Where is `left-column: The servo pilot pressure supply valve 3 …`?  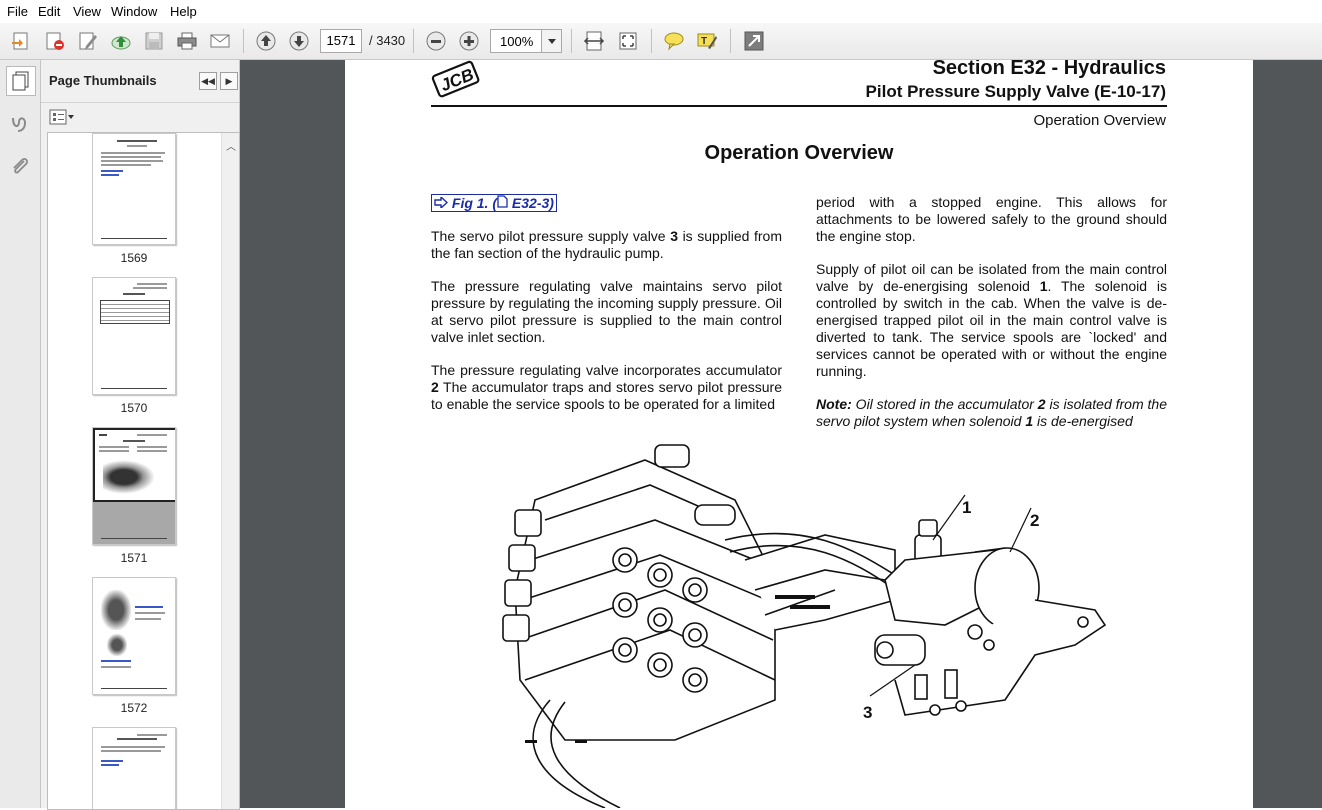 left-column: The servo pilot pressure supply valve 3 … is located at coordinates (606, 328).